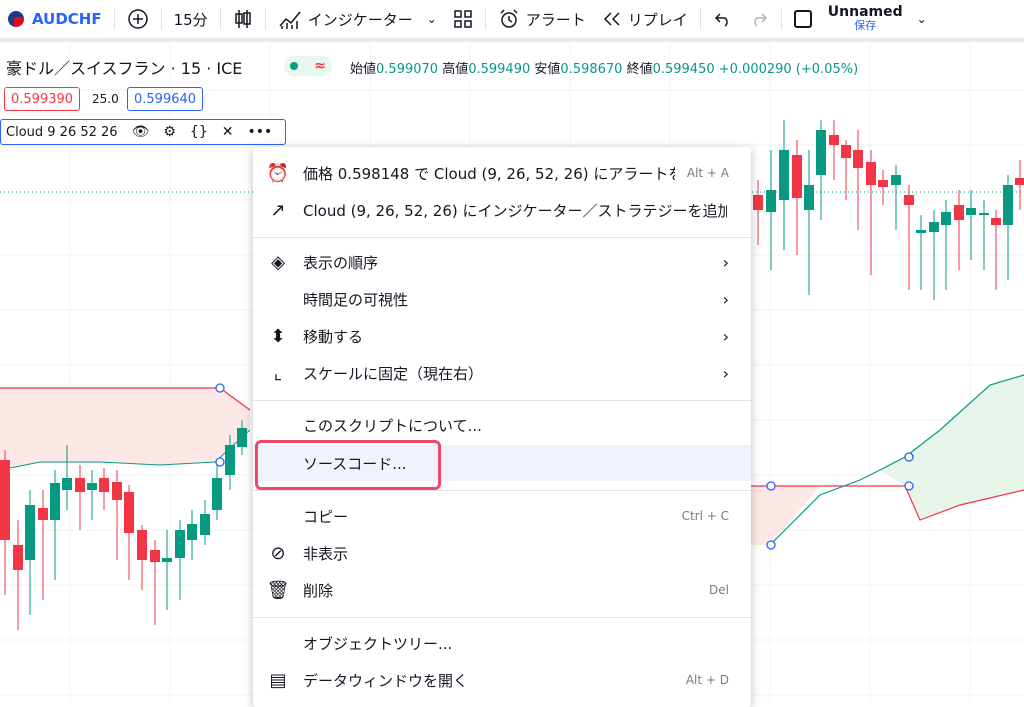 Image resolution: width=1024 pixels, height=707 pixels. Describe the element at coordinates (105, 99) in the screenshot. I see `spread-value: 25.0` at that location.